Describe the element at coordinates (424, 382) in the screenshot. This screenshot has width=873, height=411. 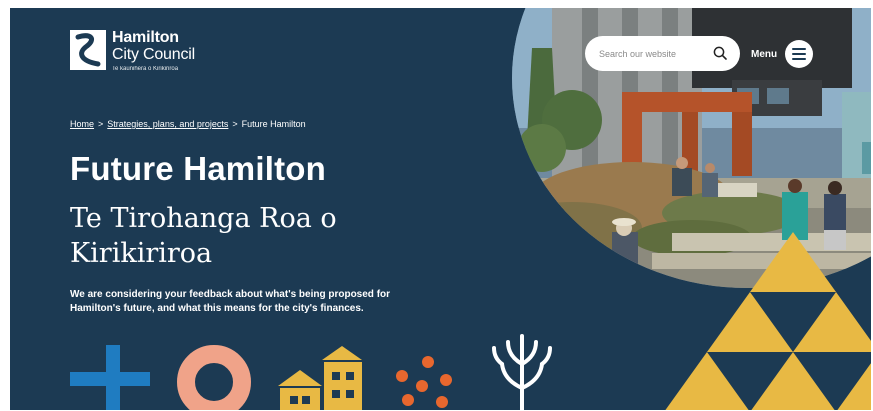
I see `orange-dots-icon` at that location.